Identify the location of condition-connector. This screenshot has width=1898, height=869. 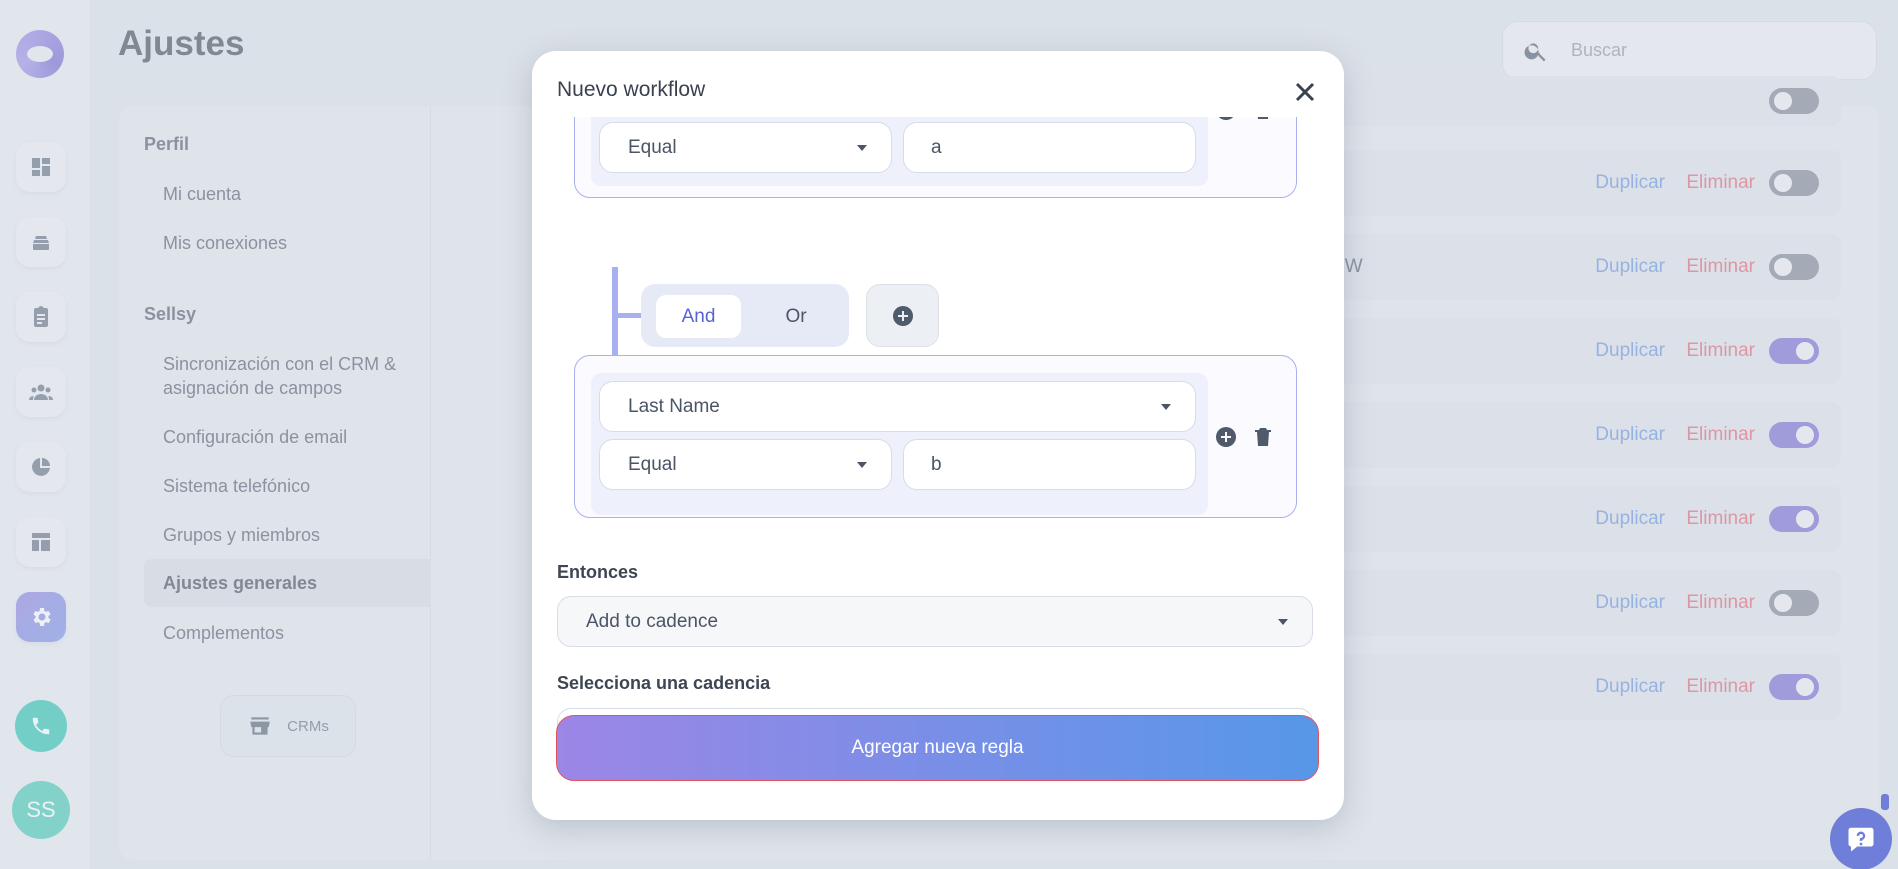
(615, 318).